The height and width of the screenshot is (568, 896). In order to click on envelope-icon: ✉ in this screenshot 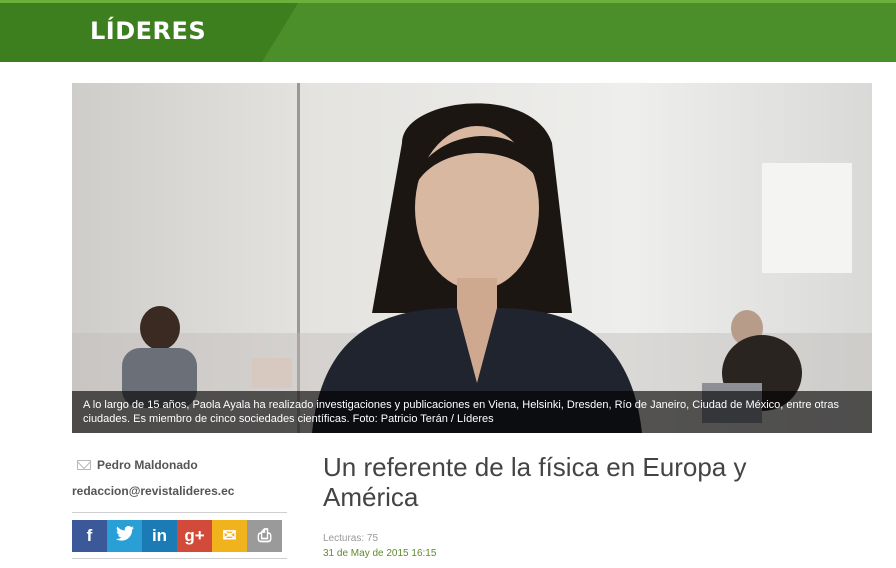, I will do `click(229, 535)`.